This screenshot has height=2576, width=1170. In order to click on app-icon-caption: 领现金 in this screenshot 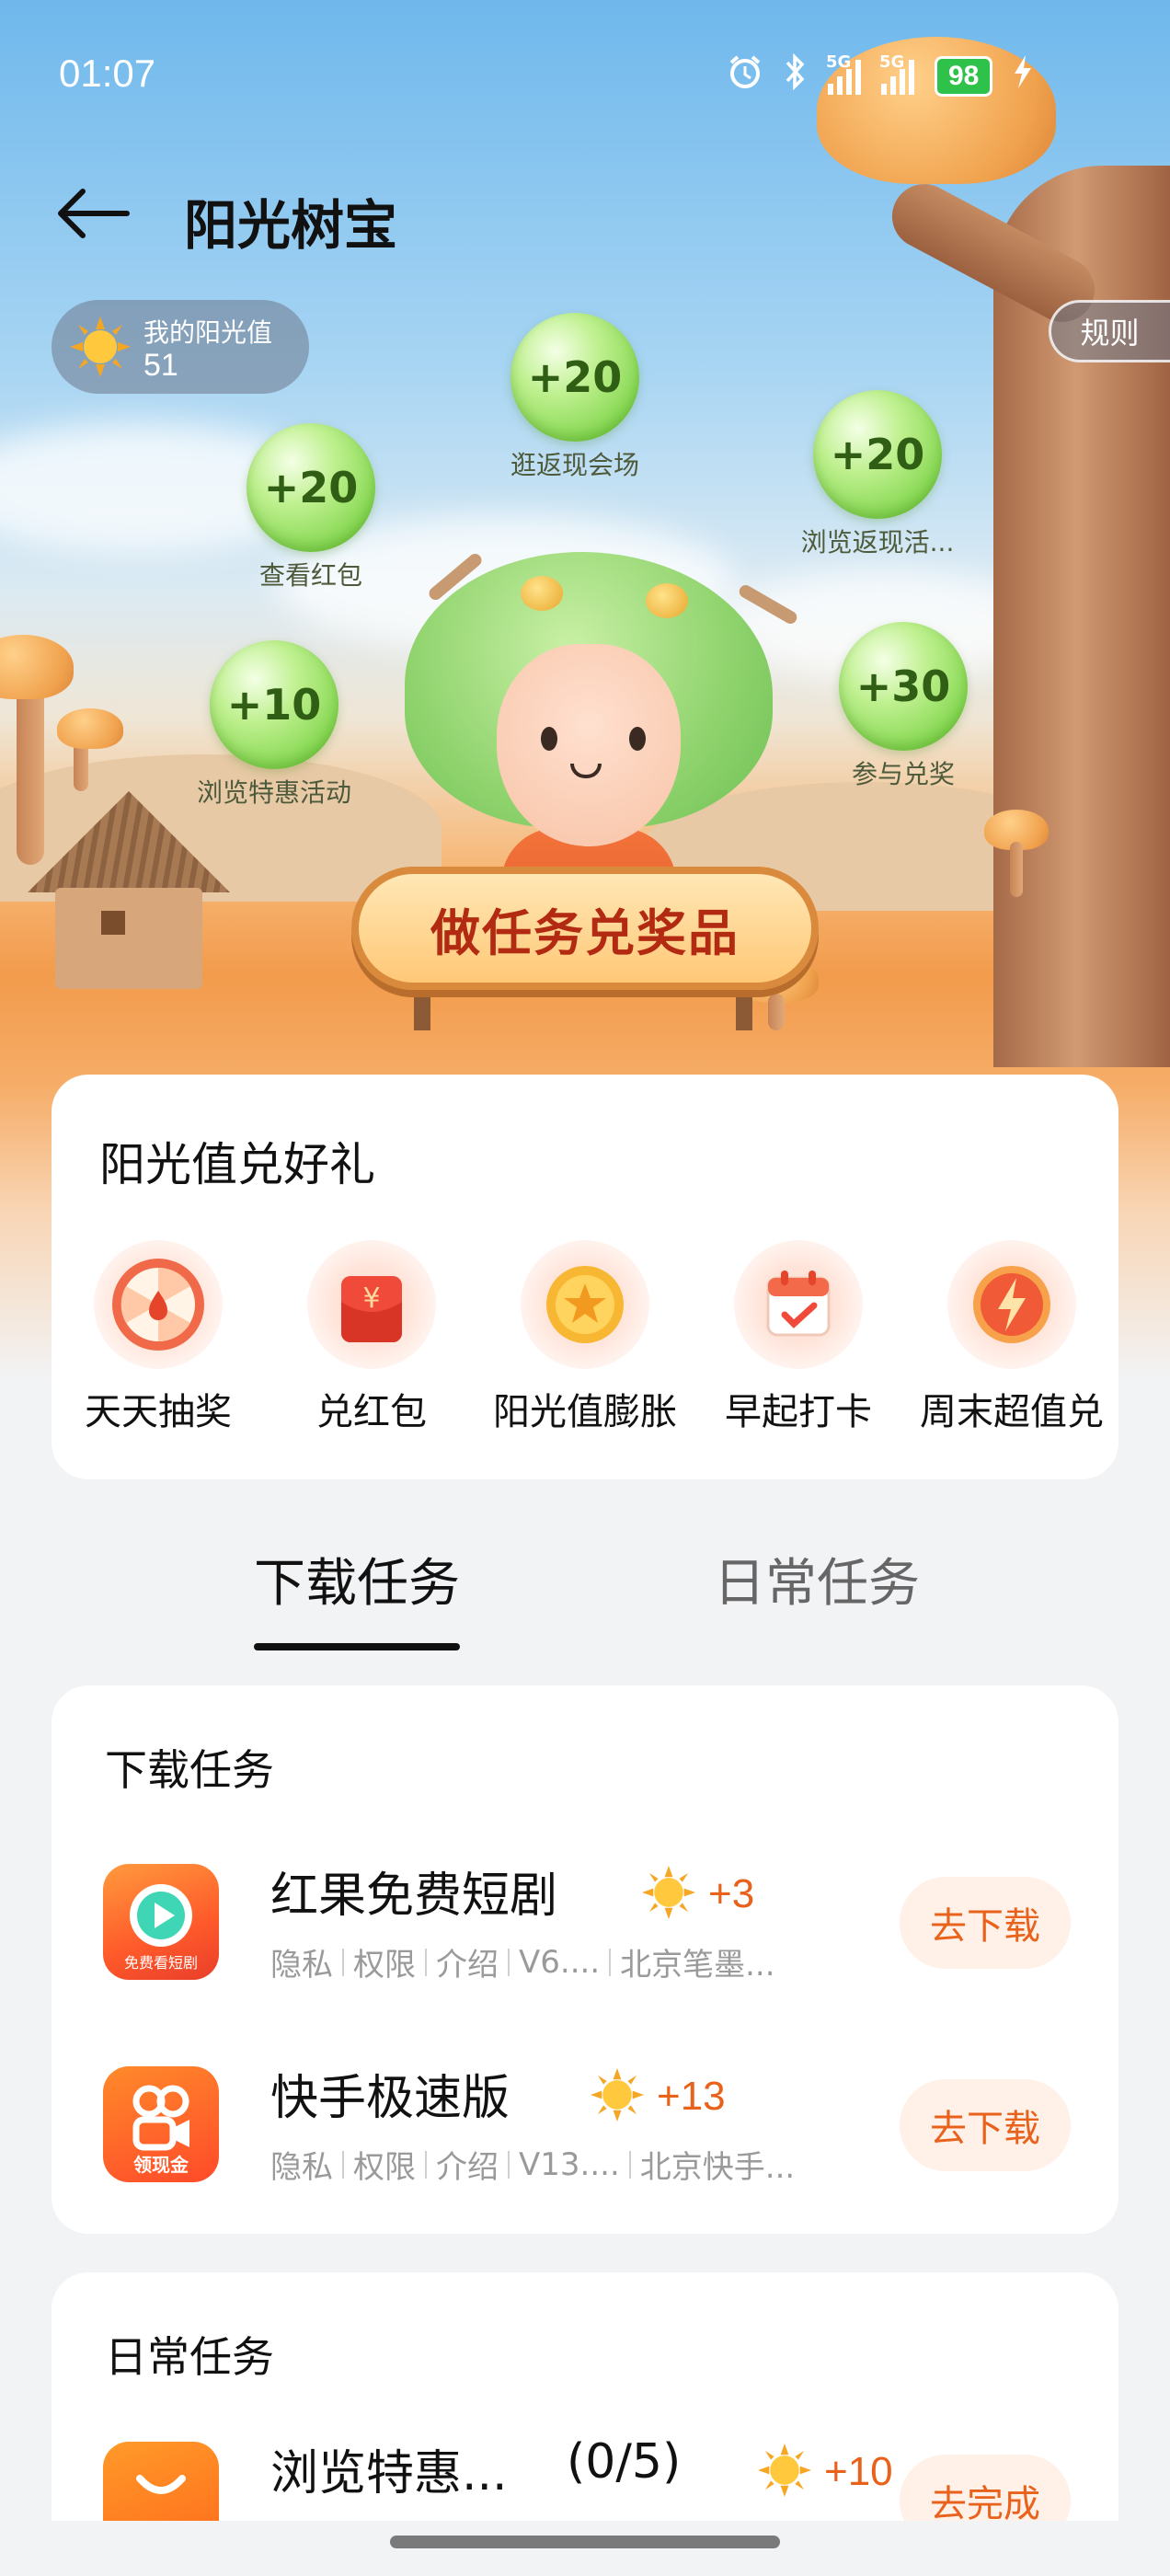, I will do `click(161, 2165)`.